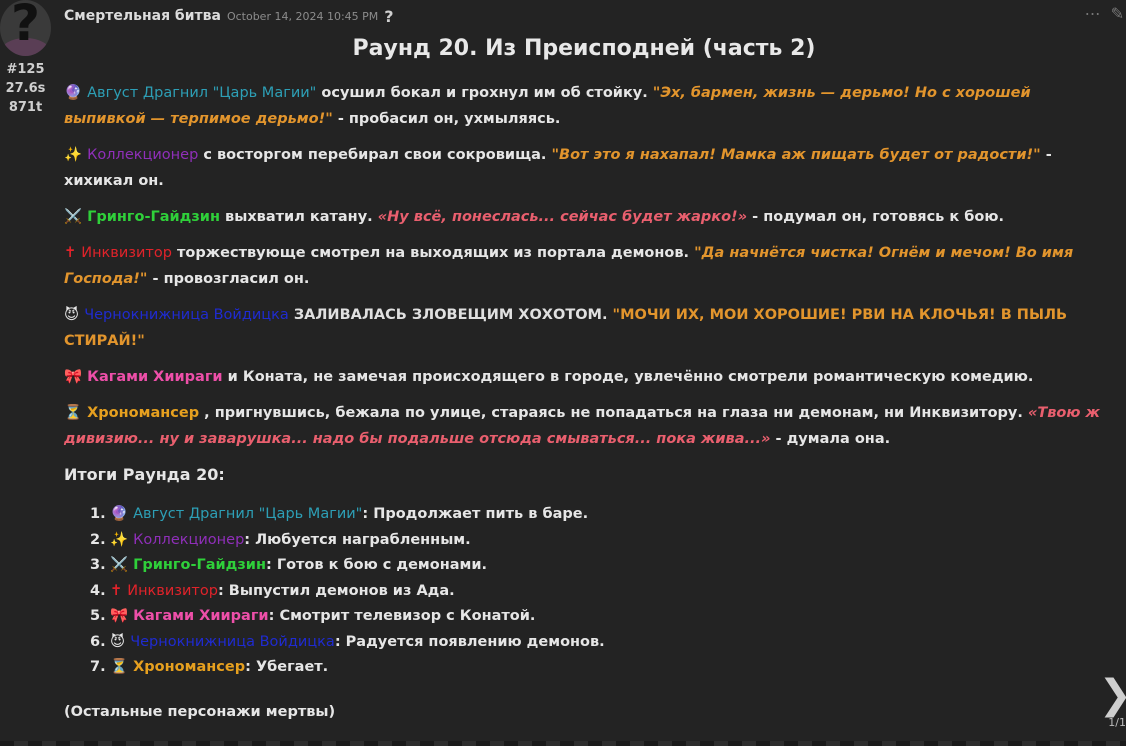 The height and width of the screenshot is (746, 1126). Describe the element at coordinates (402, 616) in the screenshot. I see `summary-text: : Смотрит телевизор с Конатой.` at that location.